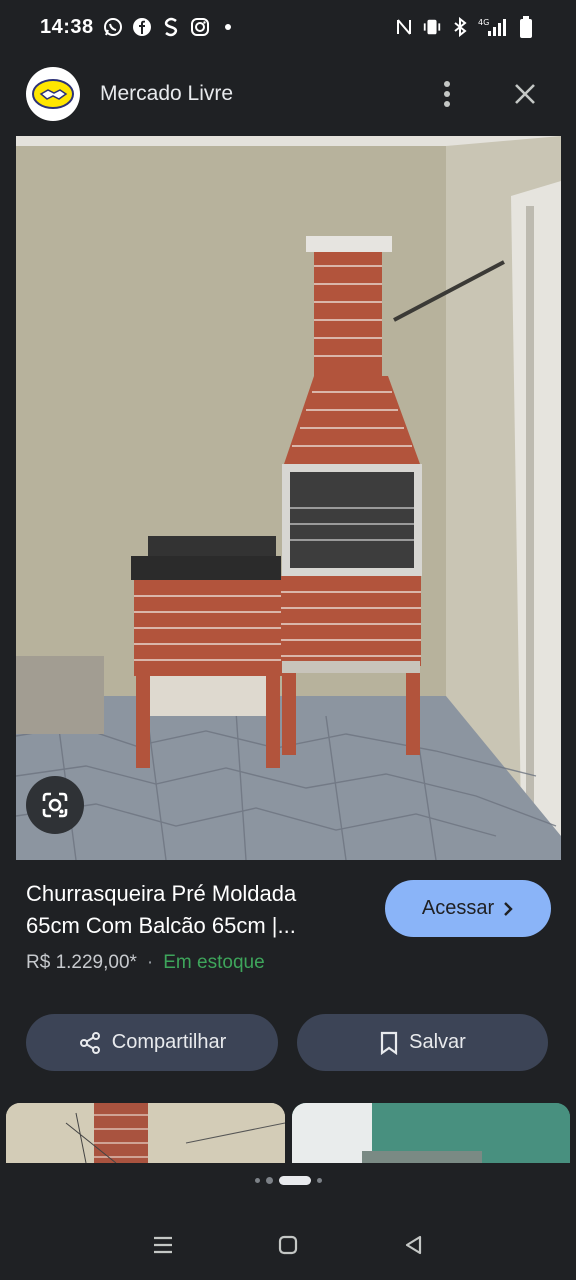 The height and width of the screenshot is (1280, 576). Describe the element at coordinates (227, 27) in the screenshot. I see `notification-dot-icon` at that location.